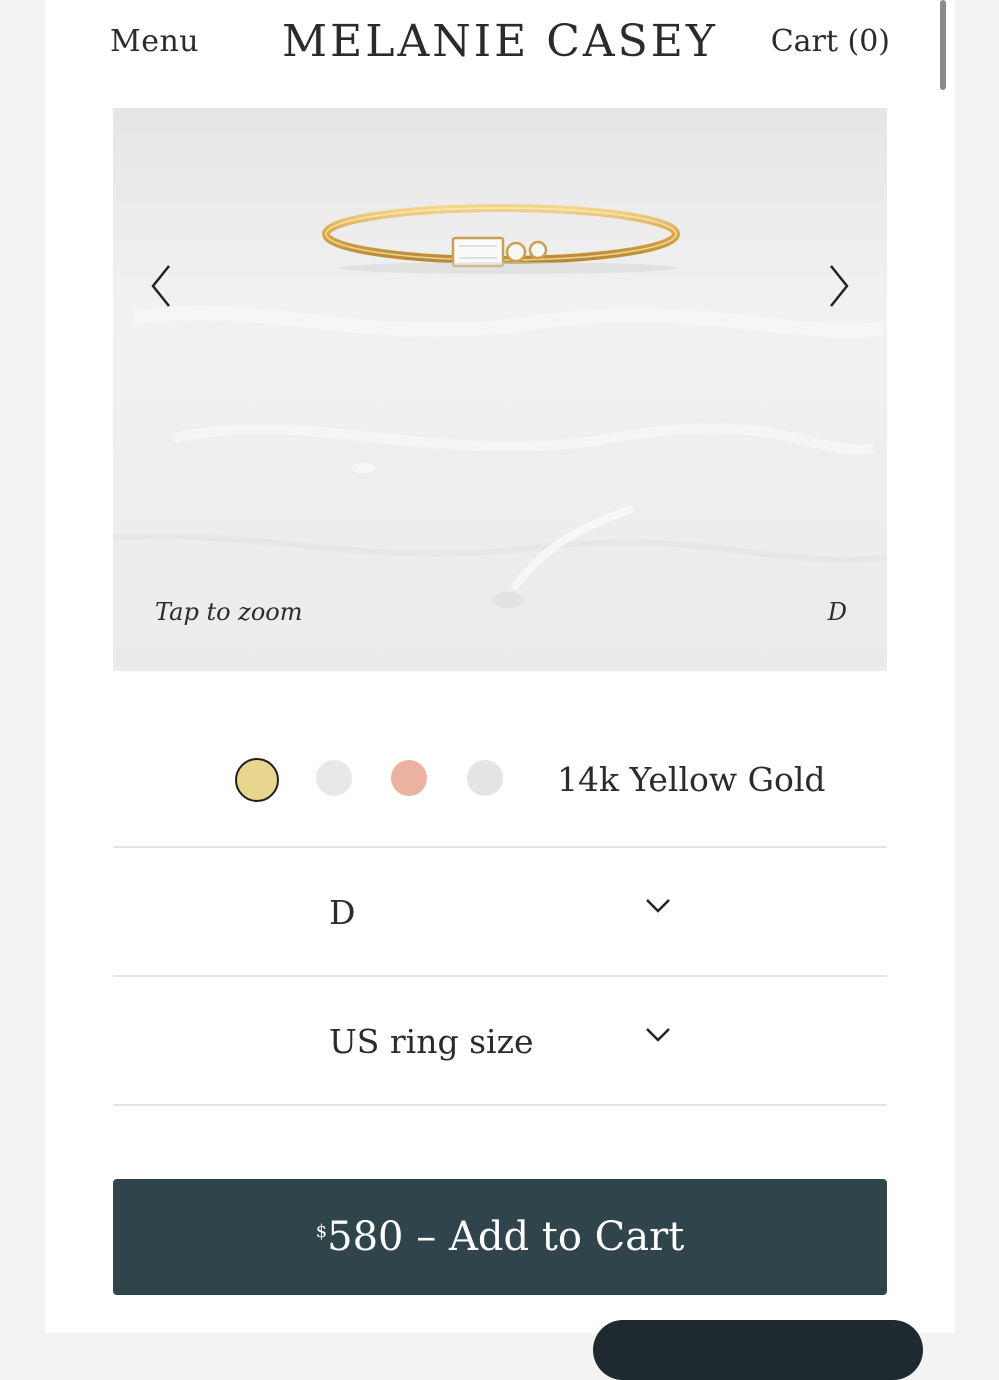  What do you see at coordinates (500, 1105) in the screenshot?
I see `divider` at bounding box center [500, 1105].